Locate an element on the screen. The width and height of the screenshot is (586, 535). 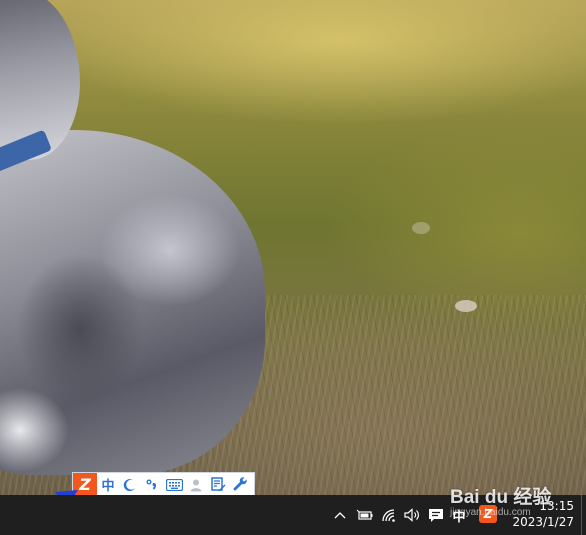
user-icon is located at coordinates (196, 484).